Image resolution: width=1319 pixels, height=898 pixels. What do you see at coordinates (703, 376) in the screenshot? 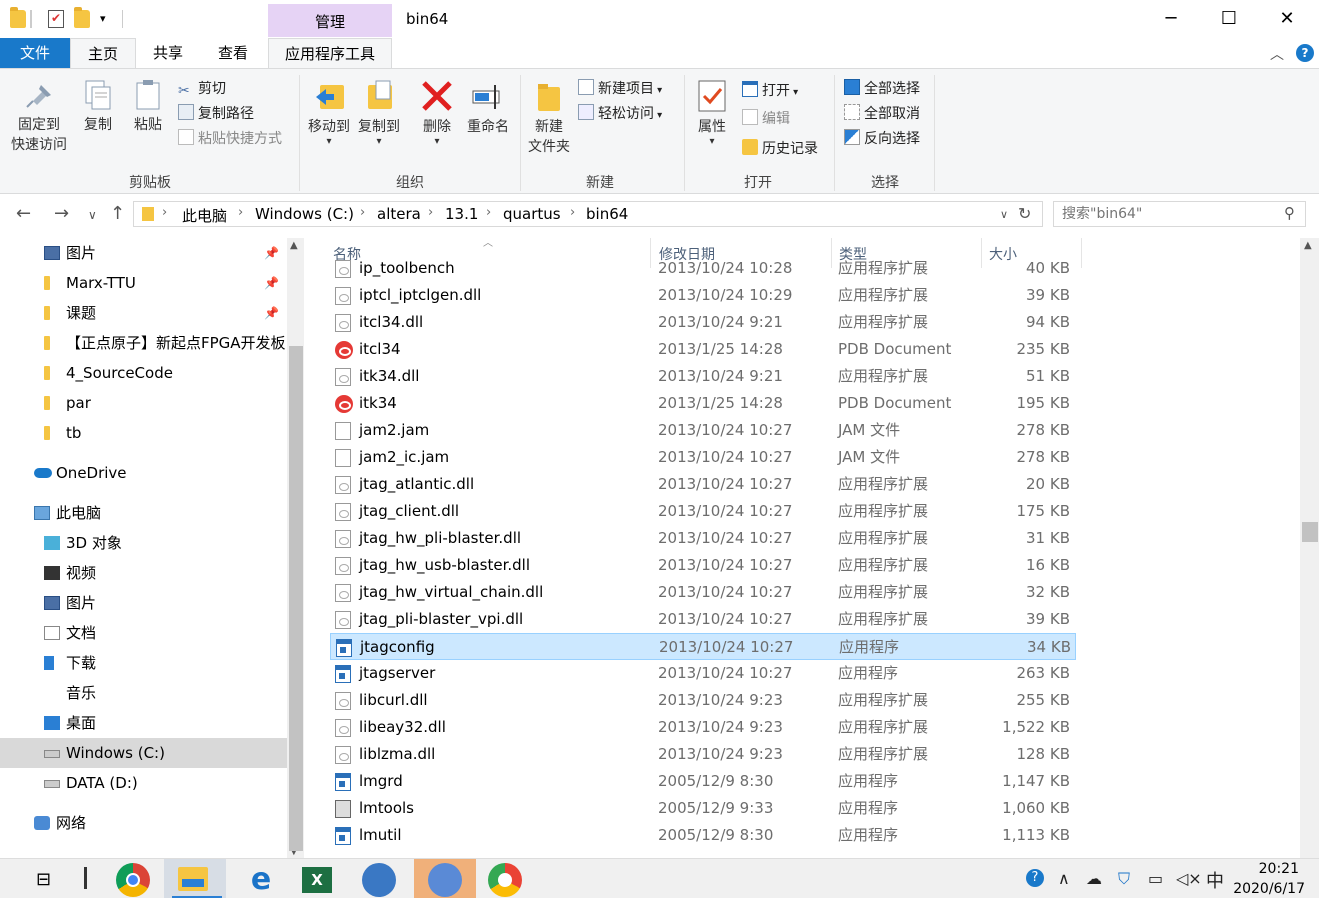
I see `file-row: itk34.dll 2013/10/24 9:21 应用程序扩展 51 KB` at bounding box center [703, 376].